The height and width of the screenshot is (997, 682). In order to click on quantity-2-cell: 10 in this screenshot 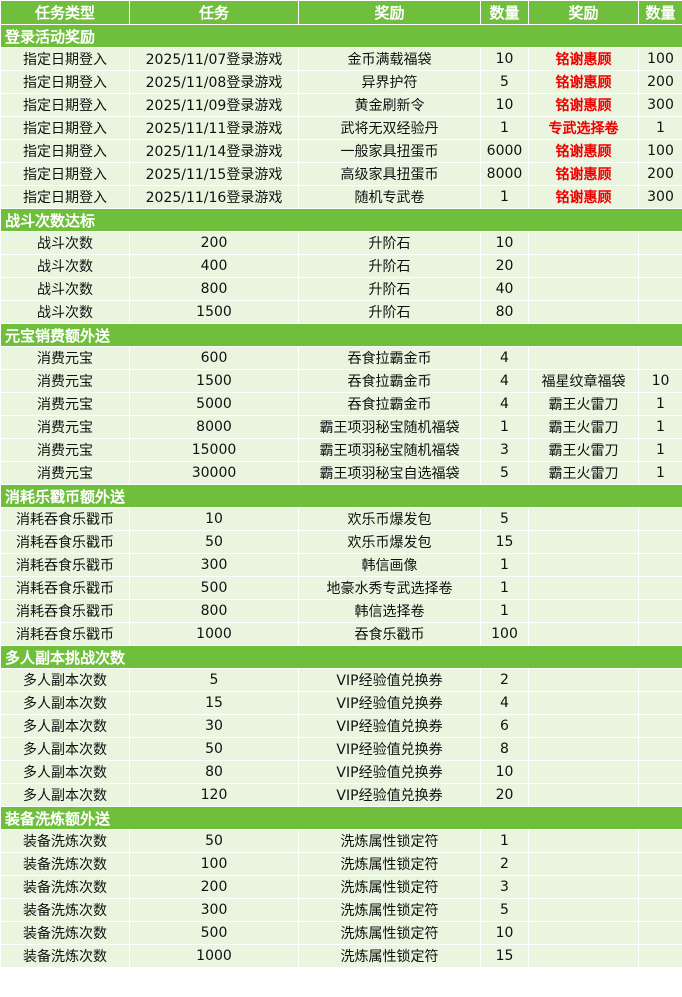, I will do `click(660, 381)`.